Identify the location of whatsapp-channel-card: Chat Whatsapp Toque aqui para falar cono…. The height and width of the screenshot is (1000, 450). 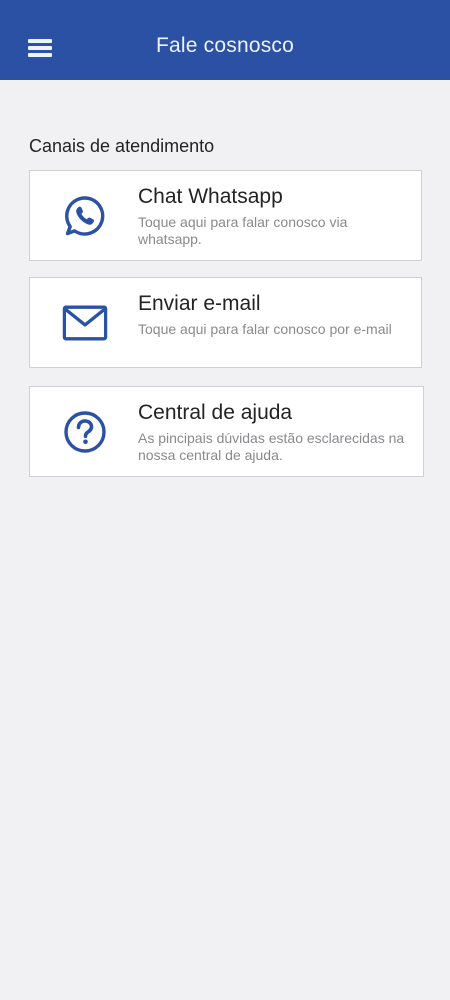
(225, 215).